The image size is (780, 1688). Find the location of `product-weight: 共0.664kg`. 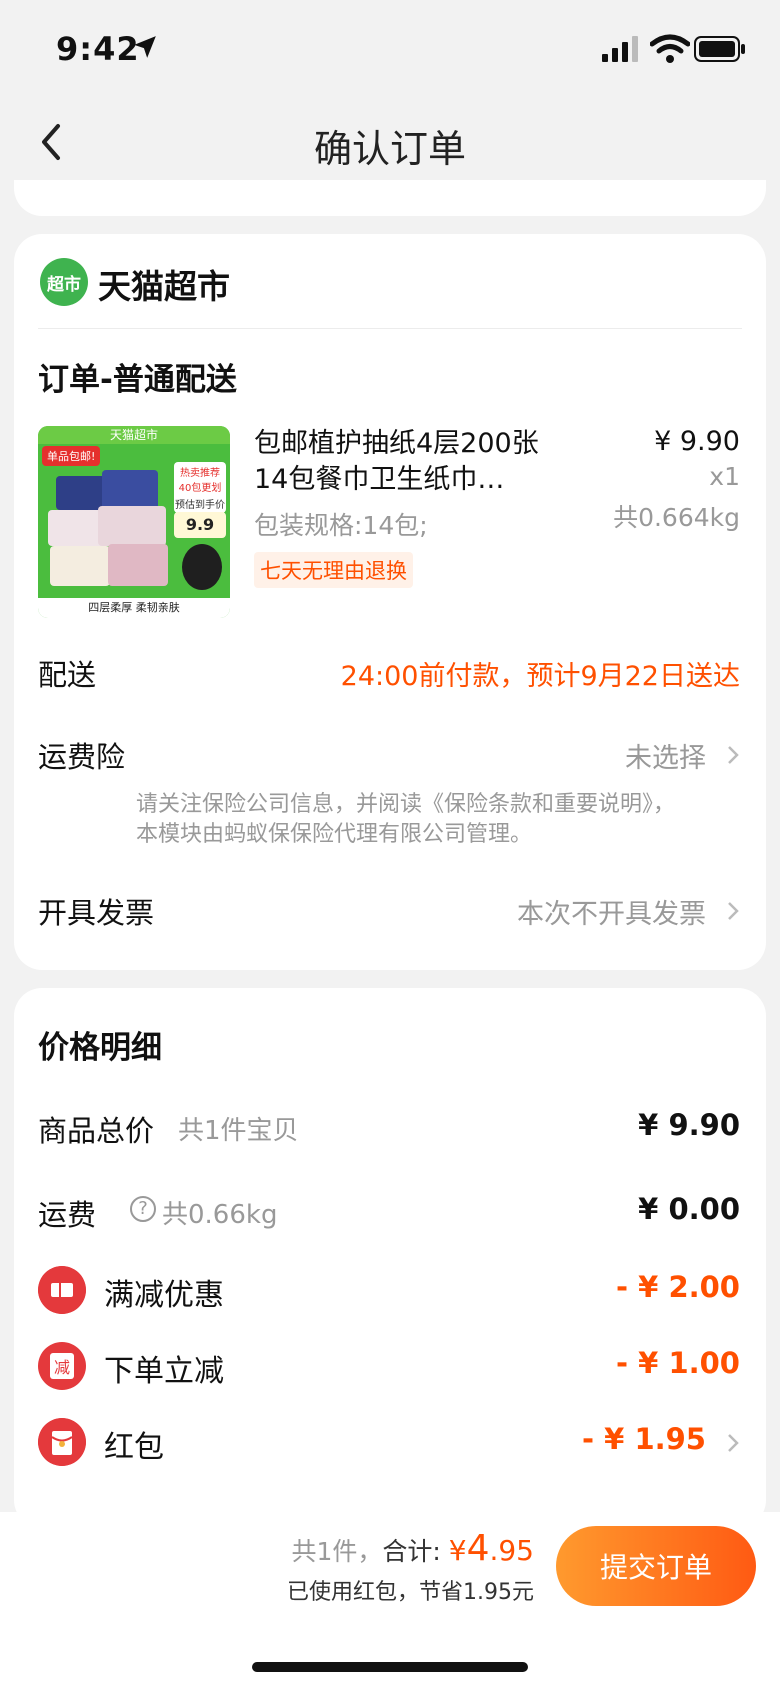

product-weight: 共0.664kg is located at coordinates (676, 517).